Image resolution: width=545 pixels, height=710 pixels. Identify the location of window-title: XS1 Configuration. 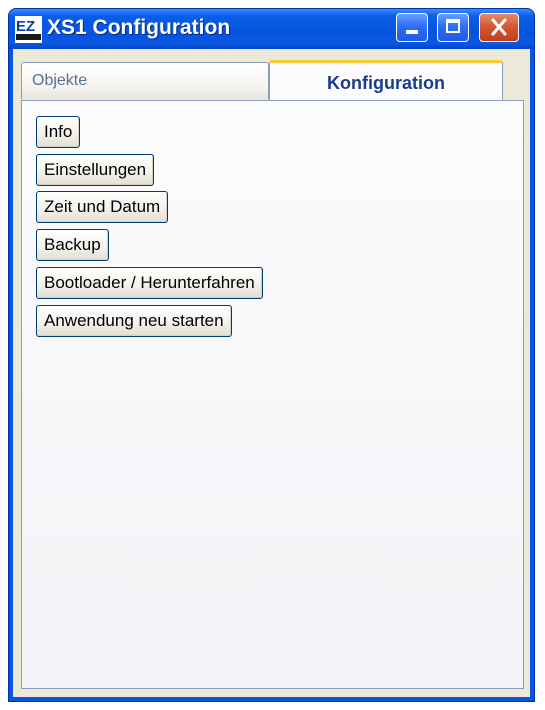
(139, 27).